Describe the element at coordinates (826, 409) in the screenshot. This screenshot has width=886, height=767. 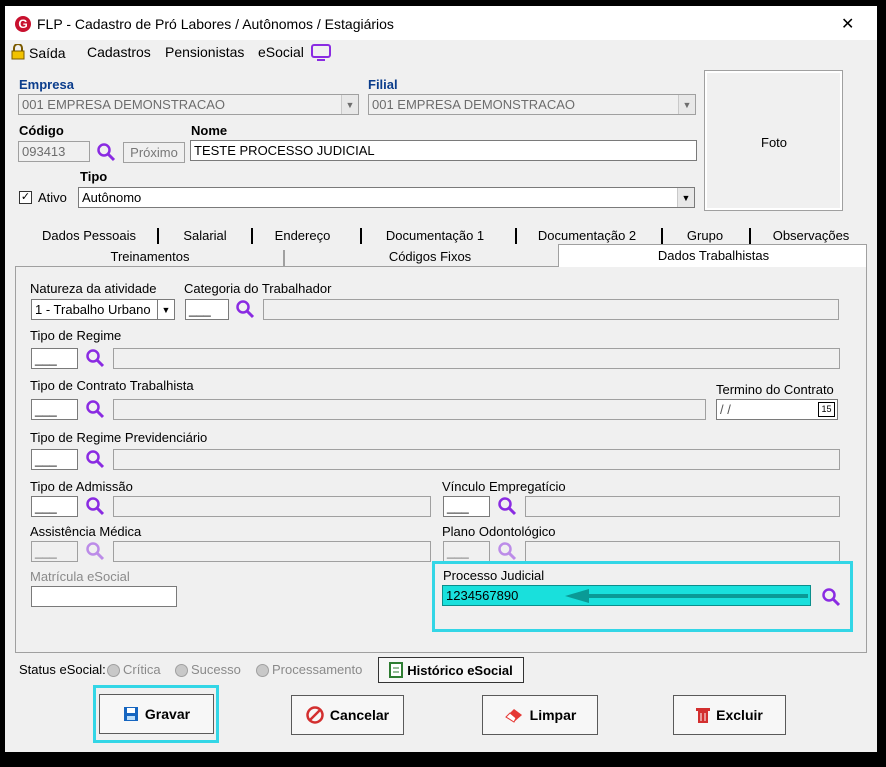
I see `calendar-icon: 15` at that location.